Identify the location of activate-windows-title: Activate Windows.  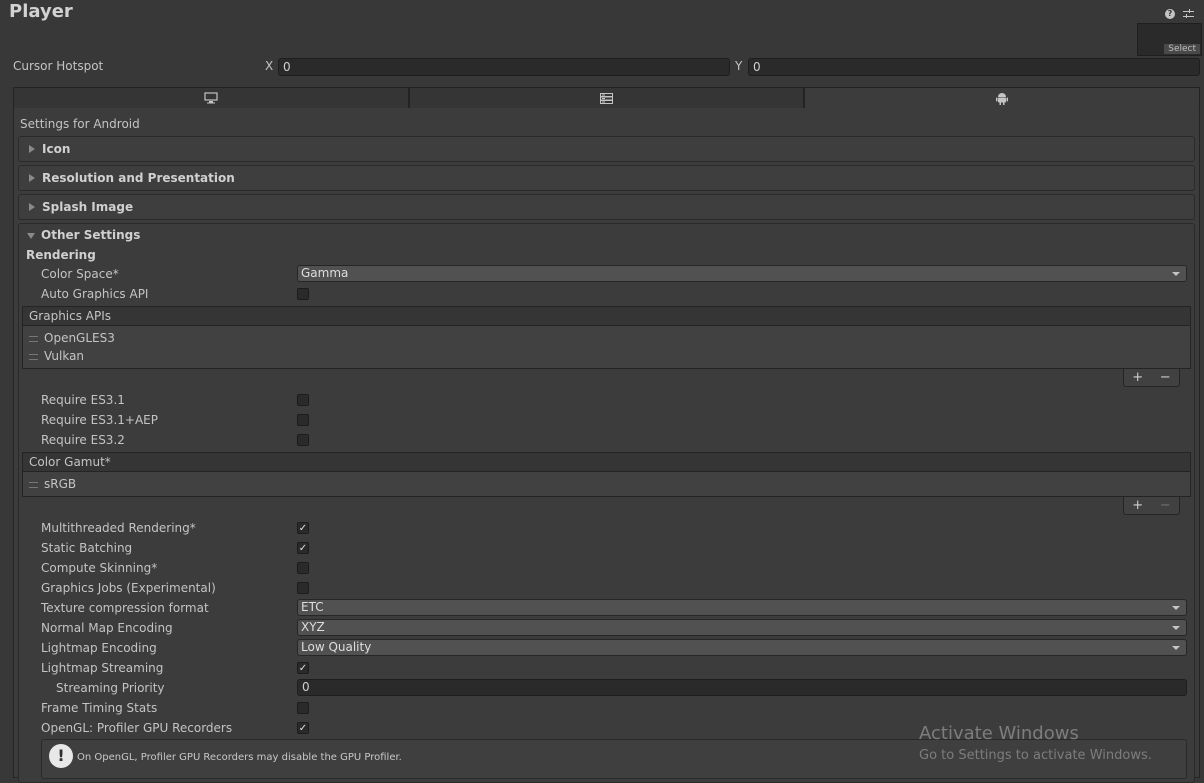
(999, 733).